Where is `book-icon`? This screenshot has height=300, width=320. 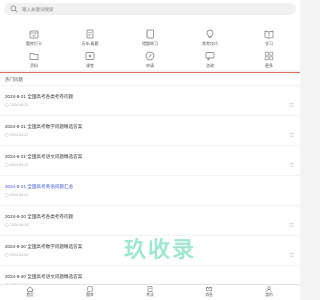
book-icon is located at coordinates (269, 34).